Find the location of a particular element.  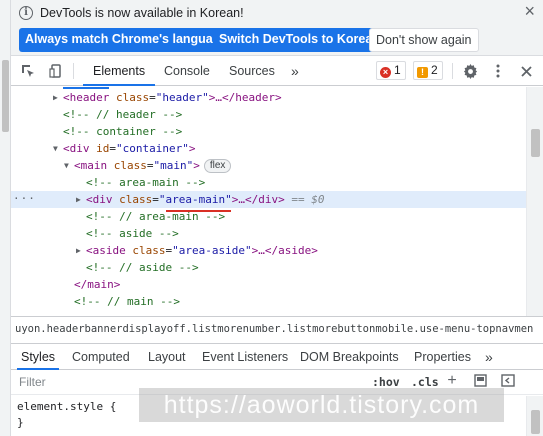

dom-node-main-close: </main> is located at coordinates (268, 284).